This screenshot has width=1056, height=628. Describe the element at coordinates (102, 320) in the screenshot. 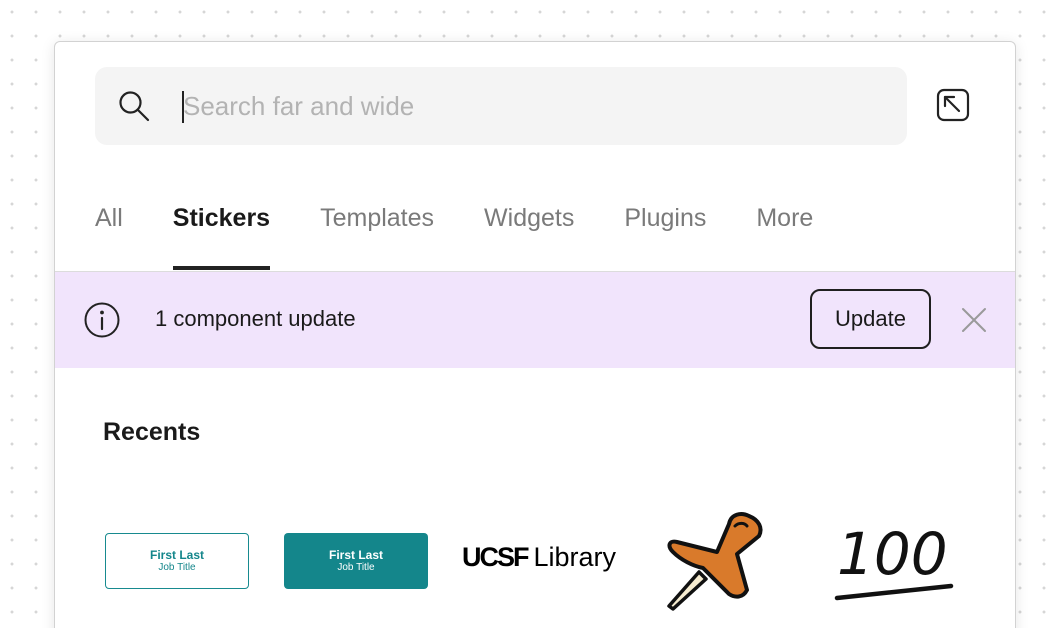

I see `info-icon` at that location.